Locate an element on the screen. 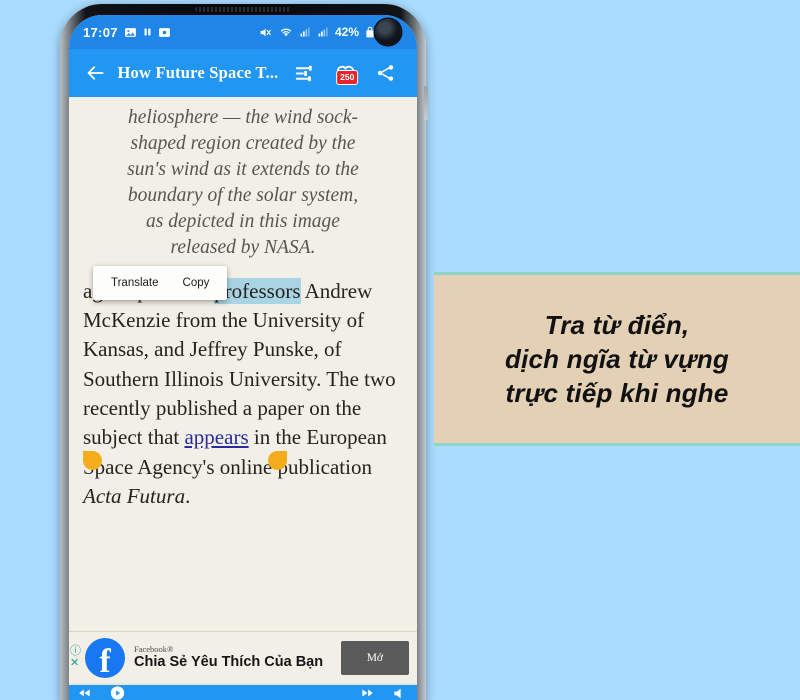  player-speaker-icon is located at coordinates (400, 693).